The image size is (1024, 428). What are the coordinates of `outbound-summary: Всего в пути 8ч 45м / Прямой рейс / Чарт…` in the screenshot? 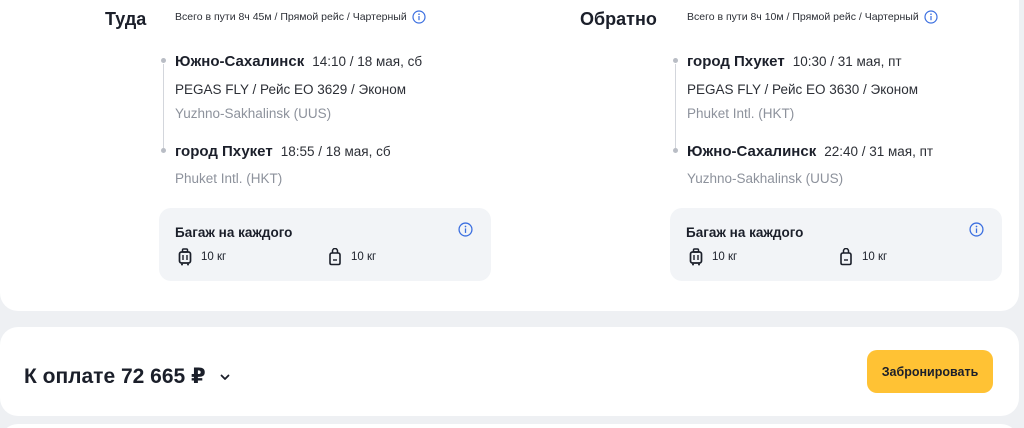 It's located at (300, 17).